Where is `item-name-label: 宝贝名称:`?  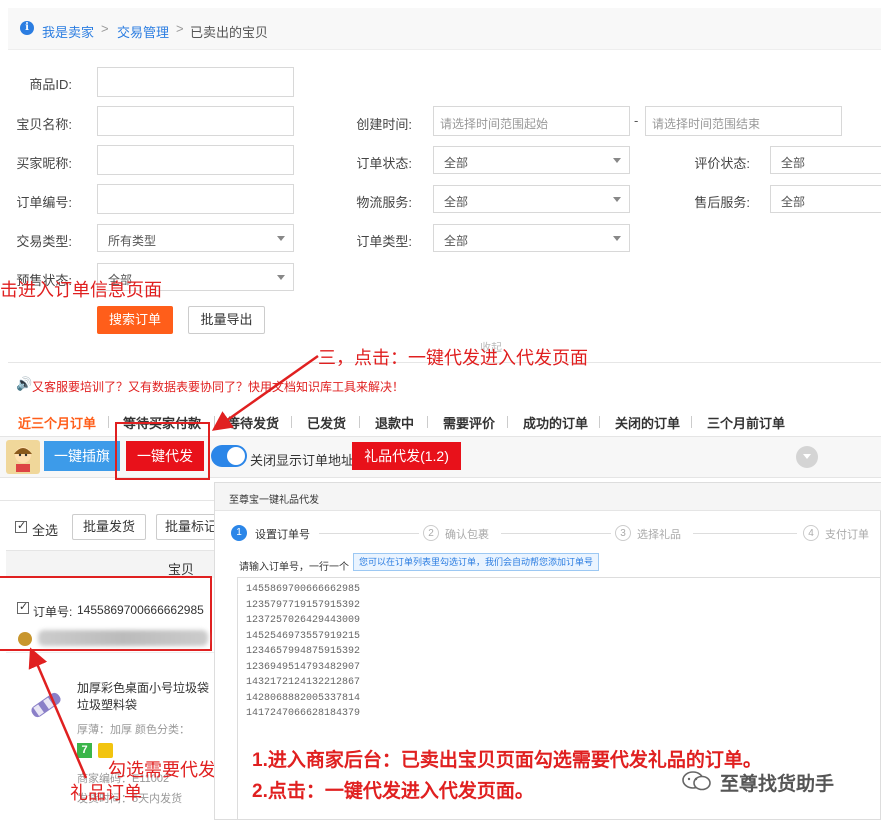 item-name-label: 宝贝名称: is located at coordinates (44, 124).